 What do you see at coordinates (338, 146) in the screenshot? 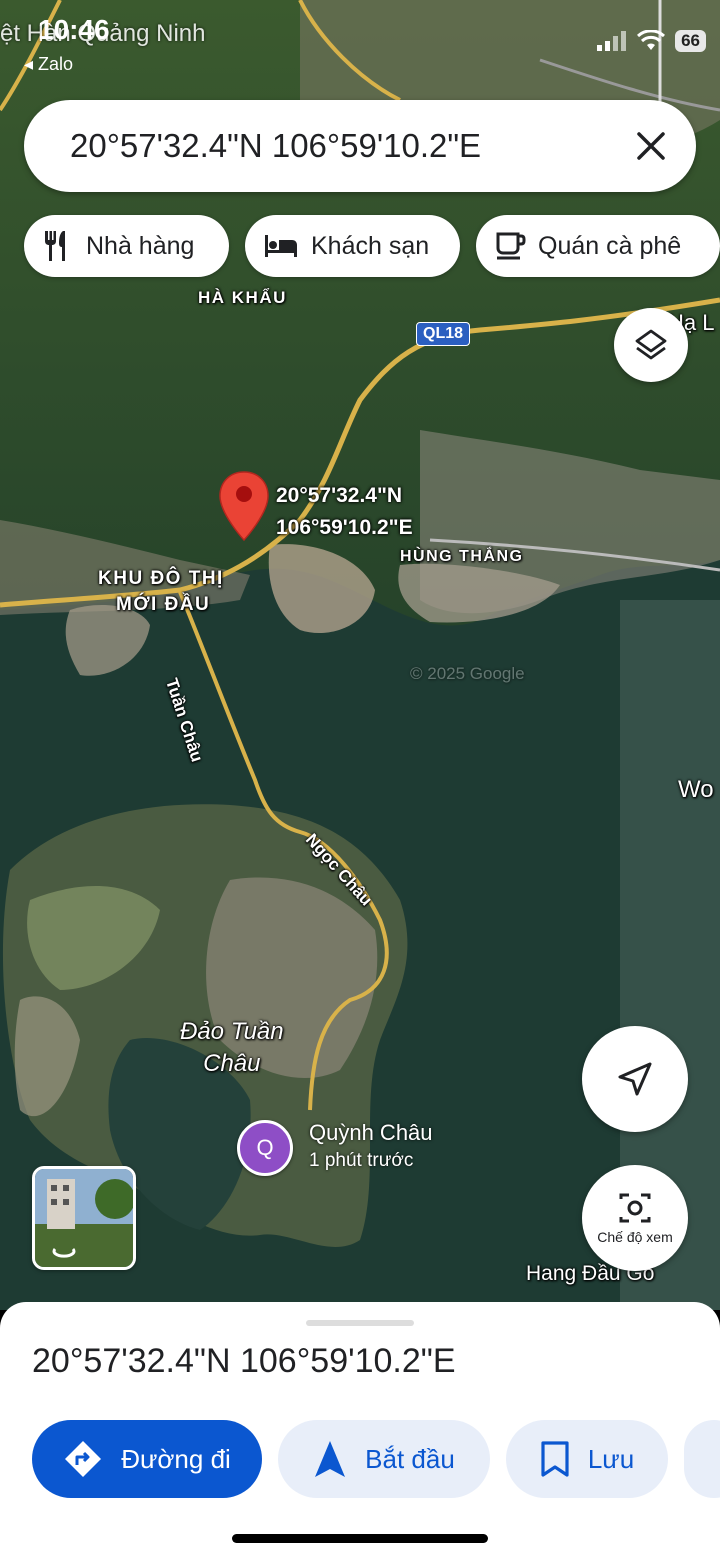
I see `search-query: 20°57'32.4"N 106°59'10.2"E` at bounding box center [338, 146].